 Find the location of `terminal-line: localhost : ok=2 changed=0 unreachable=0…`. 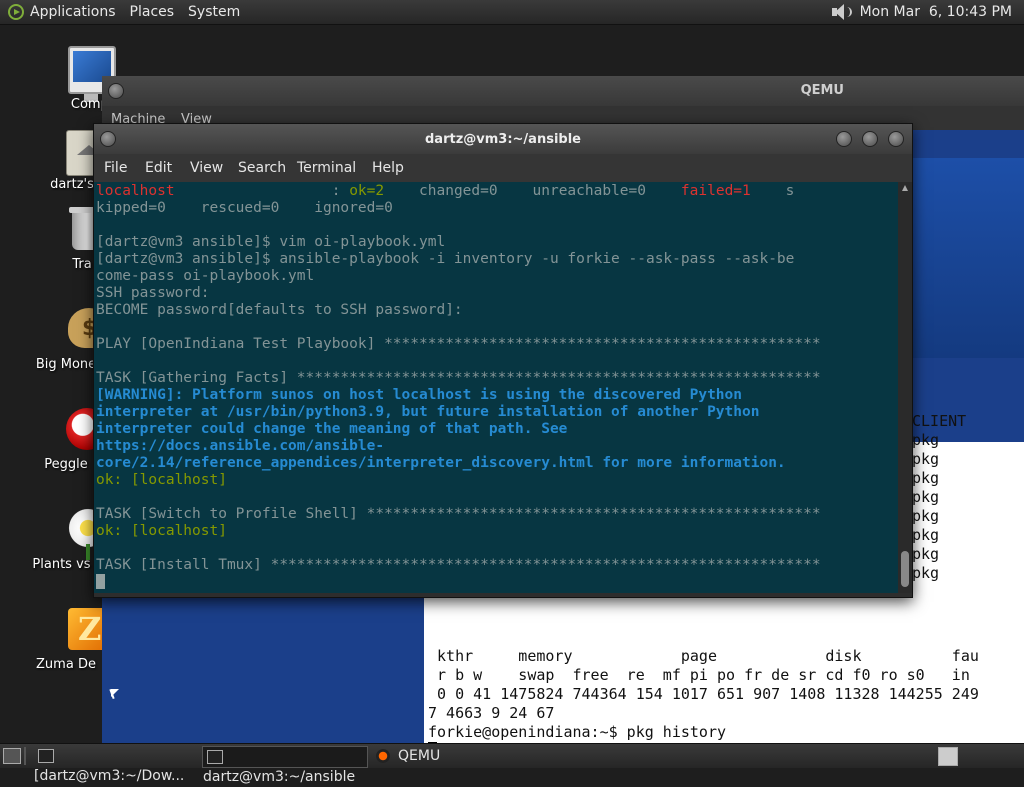

terminal-line: localhost : ok=2 changed=0 unreachable=0… is located at coordinates (445, 191).